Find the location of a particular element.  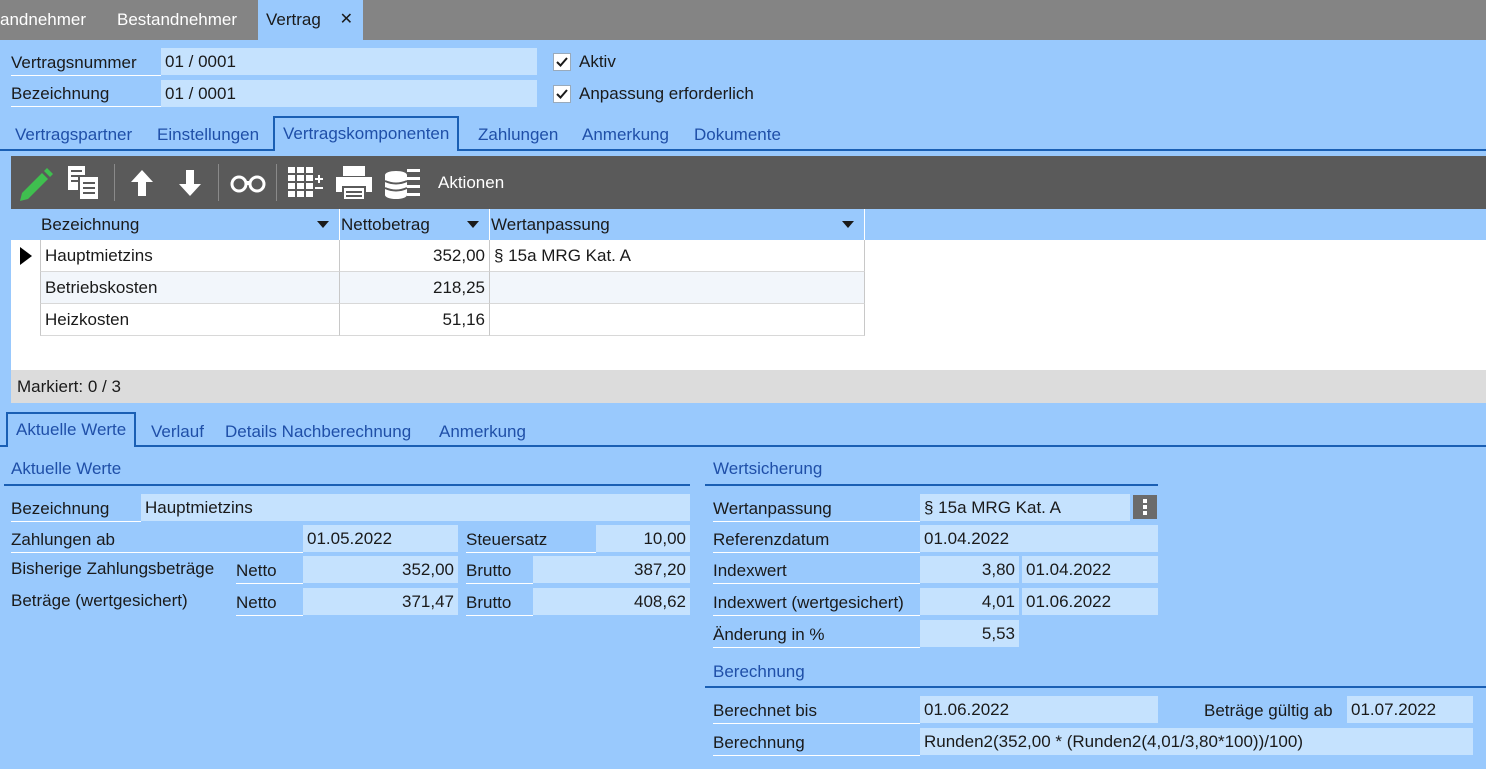

indexwert-field: 3,80 is located at coordinates (969, 569).